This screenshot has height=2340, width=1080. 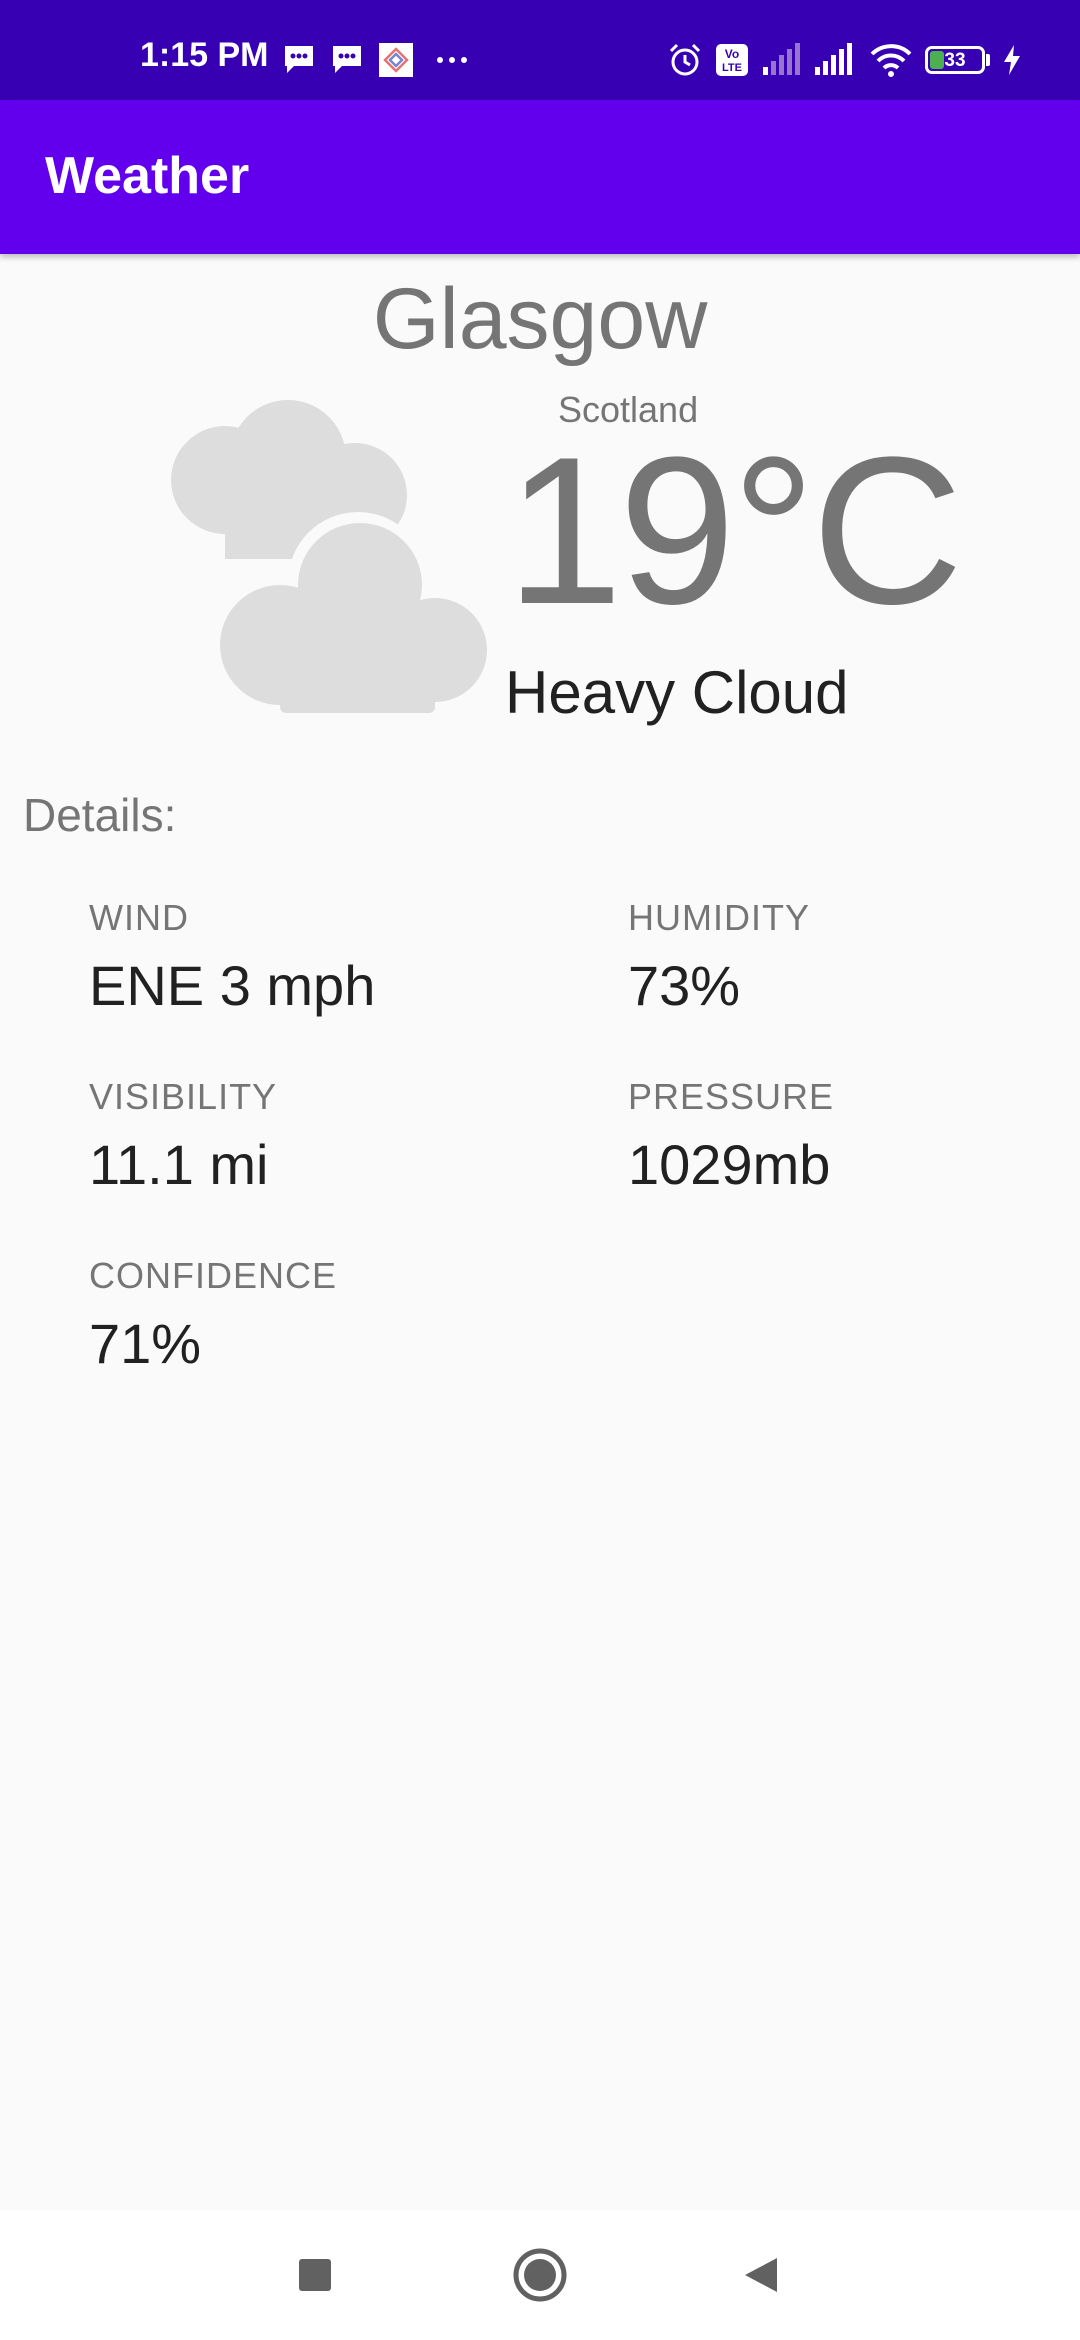 What do you see at coordinates (213, 1275) in the screenshot?
I see `confidence-label: CONFIDENCE` at bounding box center [213, 1275].